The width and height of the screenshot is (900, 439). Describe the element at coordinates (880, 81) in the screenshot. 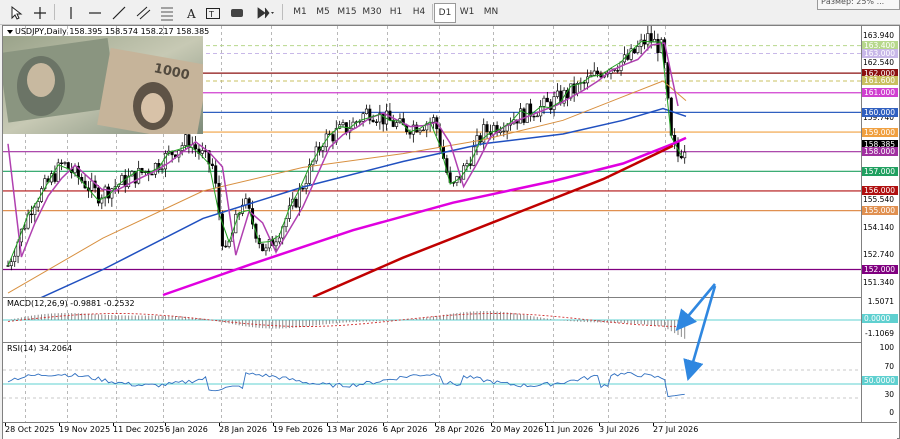

I see `price-level-tag: 161.600` at that location.